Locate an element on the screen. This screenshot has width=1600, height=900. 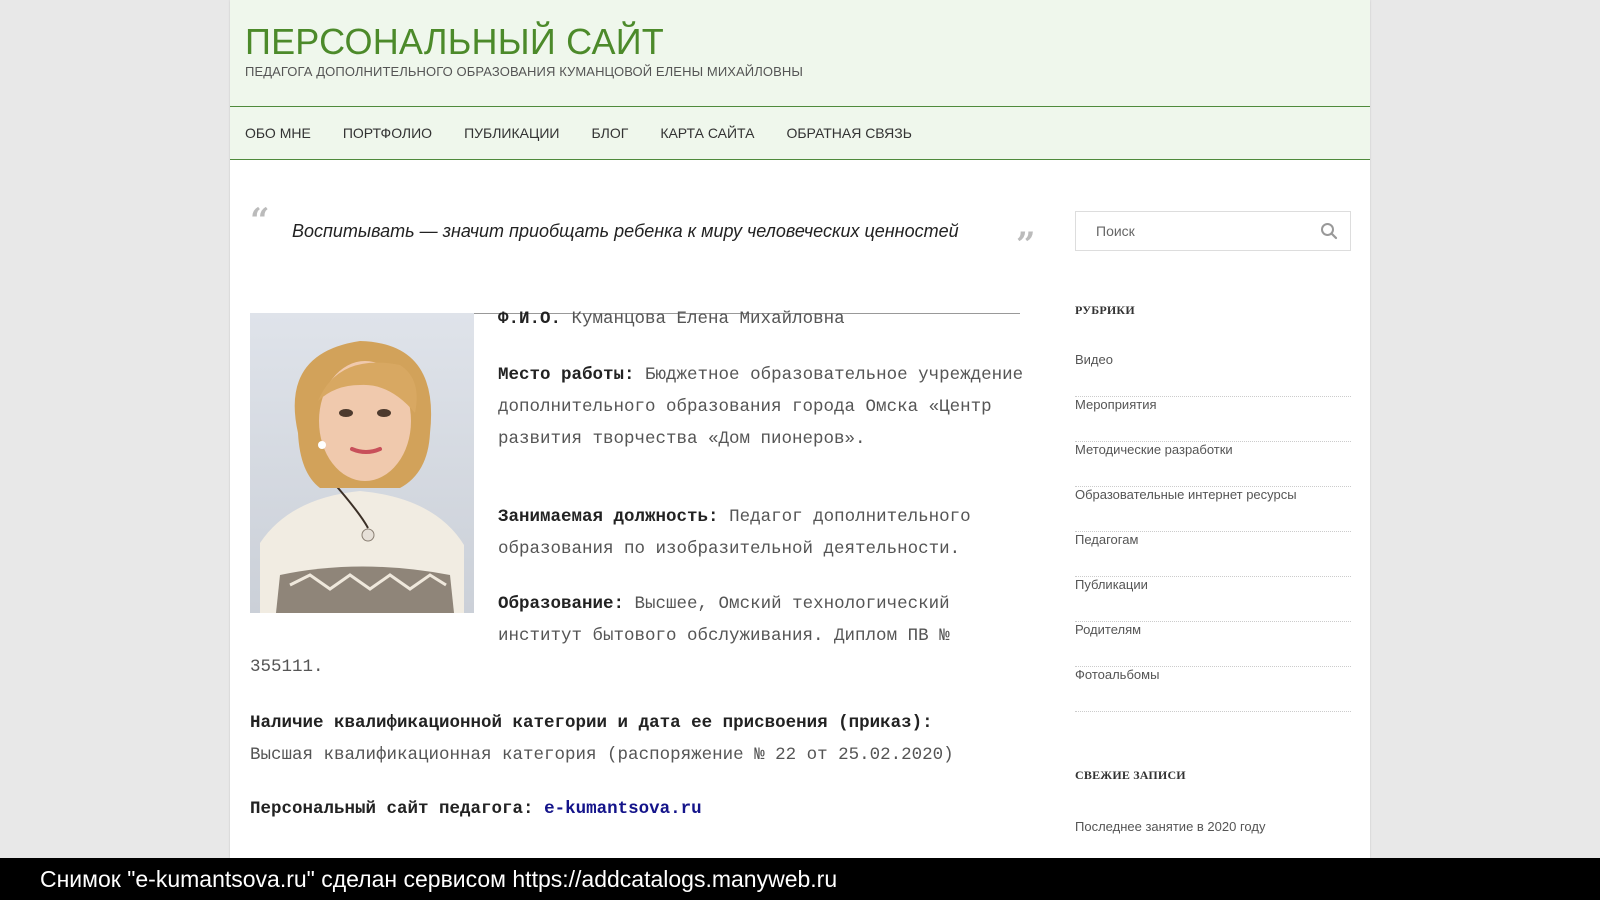
category-label: Педагогам is located at coordinates (1107, 539).